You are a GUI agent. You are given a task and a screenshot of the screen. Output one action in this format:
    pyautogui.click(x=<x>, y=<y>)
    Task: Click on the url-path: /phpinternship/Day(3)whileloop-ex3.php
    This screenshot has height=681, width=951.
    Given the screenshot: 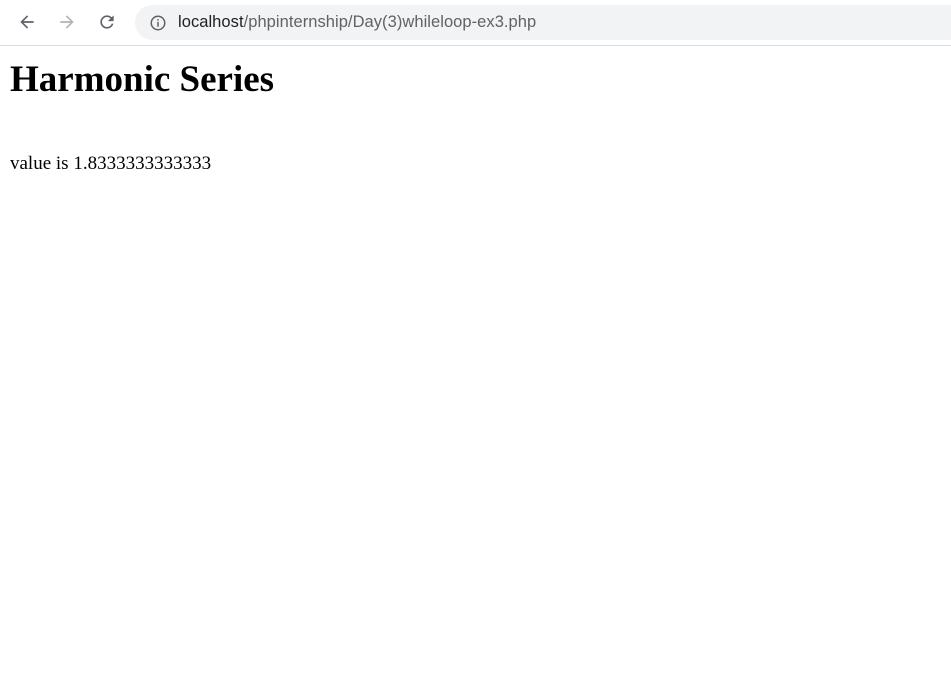 What is the action you would take?
    pyautogui.click(x=390, y=22)
    